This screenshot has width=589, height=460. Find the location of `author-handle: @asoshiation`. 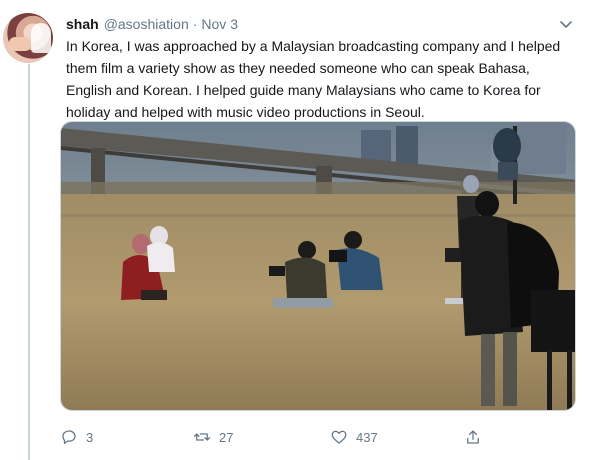

author-handle: @asoshiation is located at coordinates (146, 24).